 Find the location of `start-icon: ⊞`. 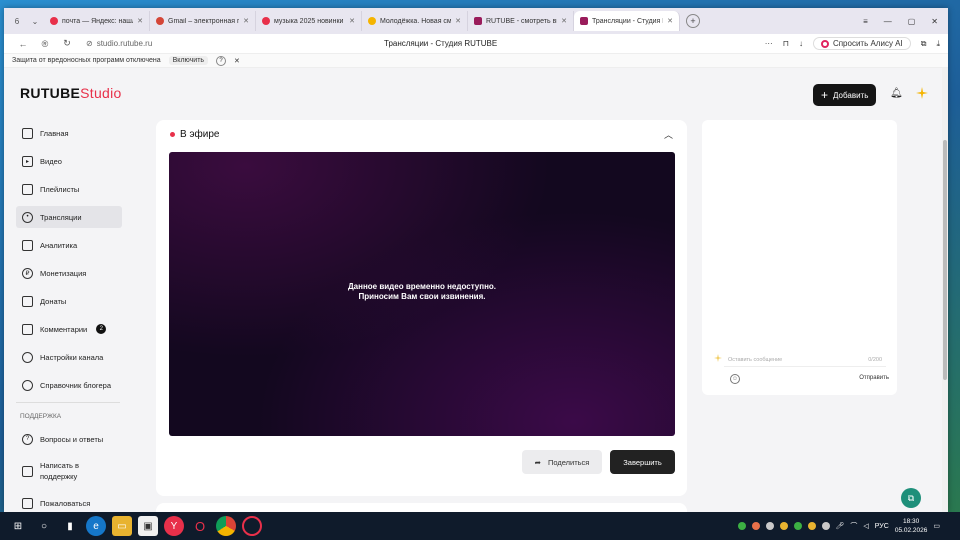

start-icon: ⊞ is located at coordinates (18, 526).